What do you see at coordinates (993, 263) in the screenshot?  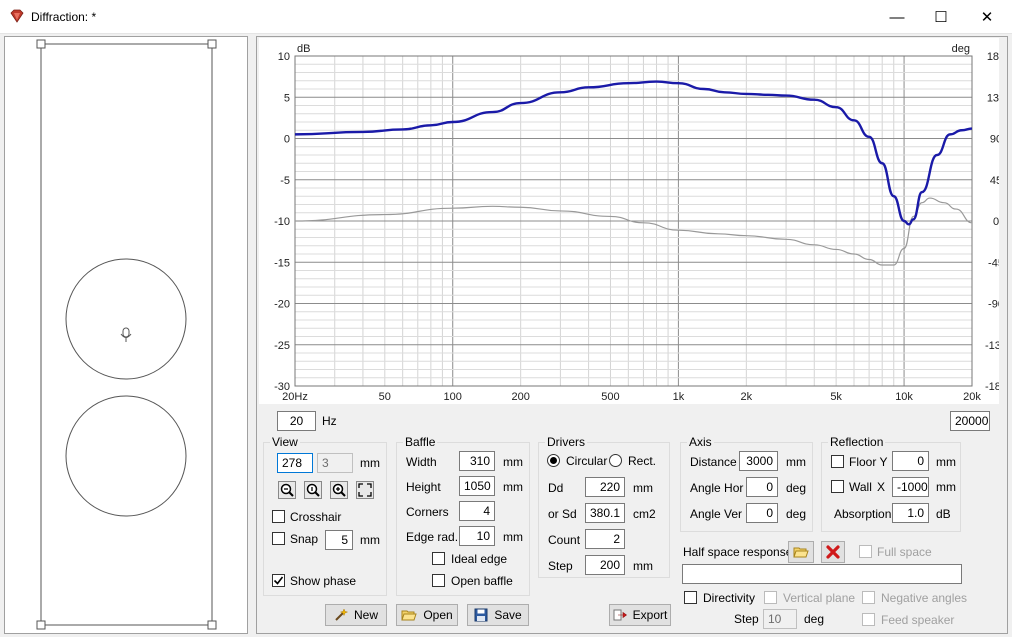 I see `y2-tick-label: -45` at bounding box center [993, 263].